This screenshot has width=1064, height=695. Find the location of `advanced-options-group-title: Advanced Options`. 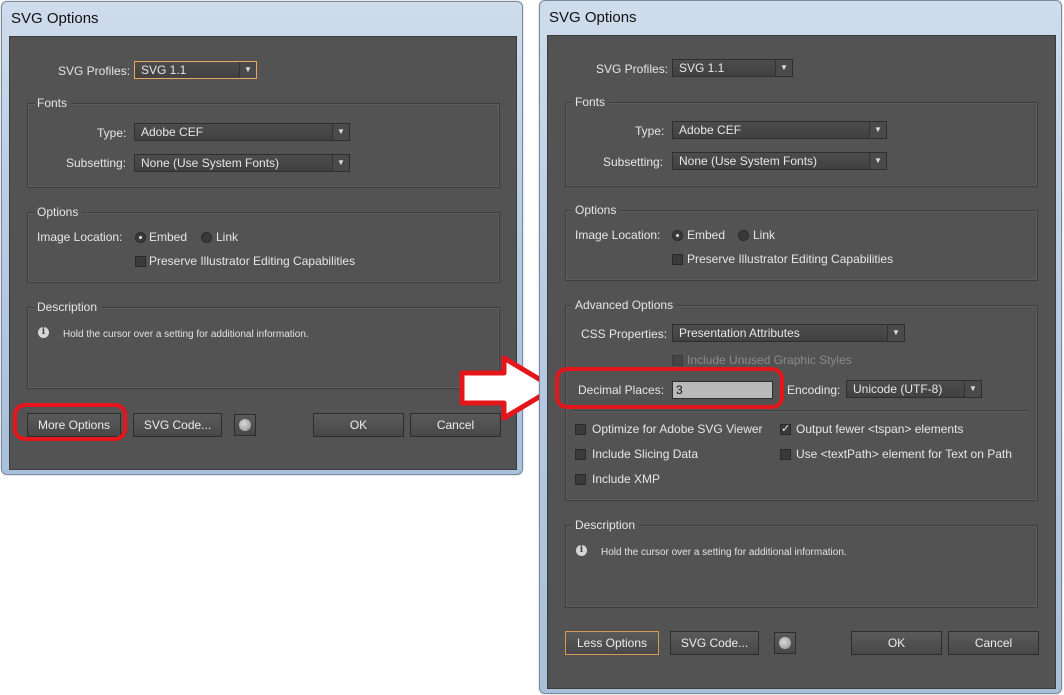

advanced-options-group-title: Advanced Options is located at coordinates (625, 305).